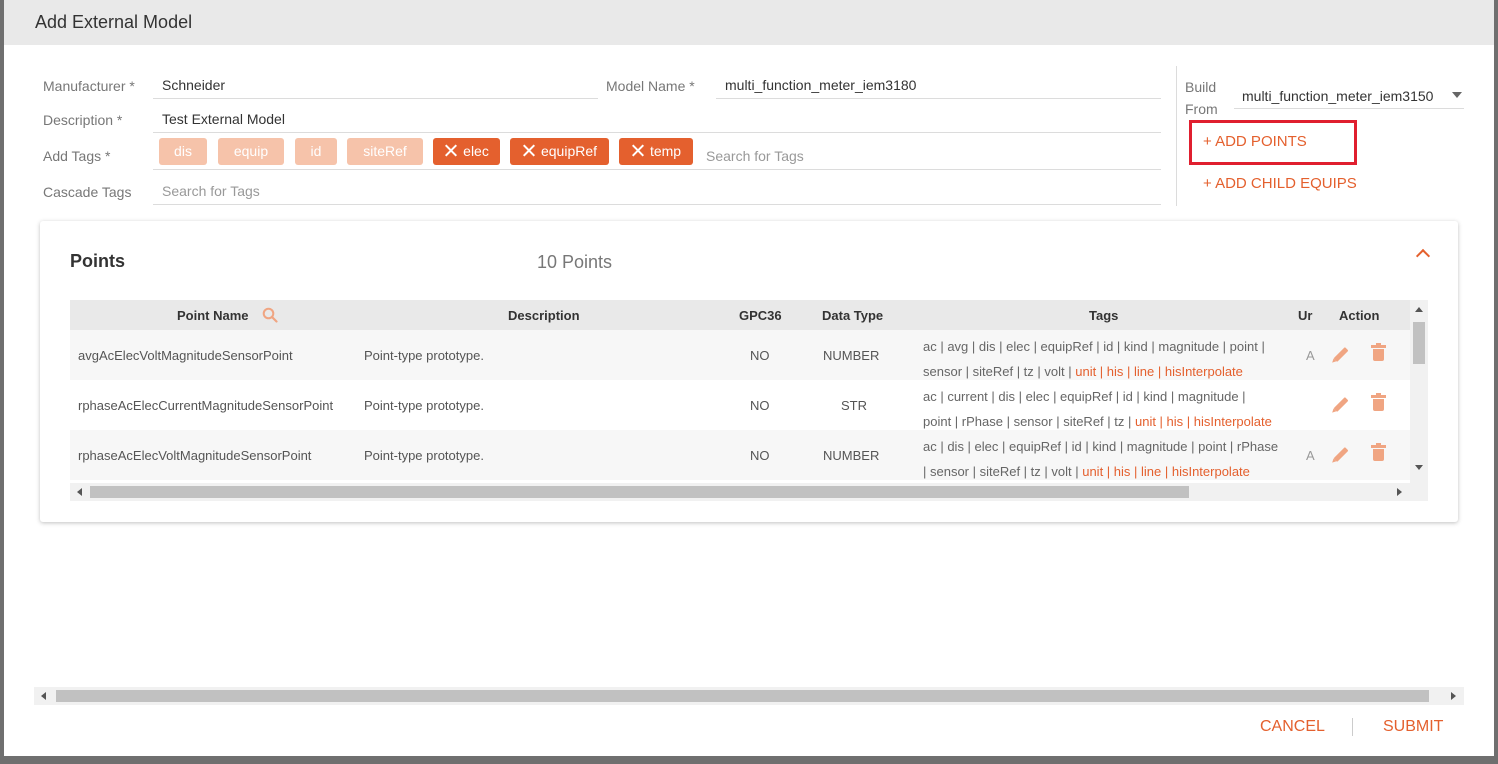 The width and height of the screenshot is (1498, 764). I want to click on cascade-tags-label: Cascade Tags, so click(87, 192).